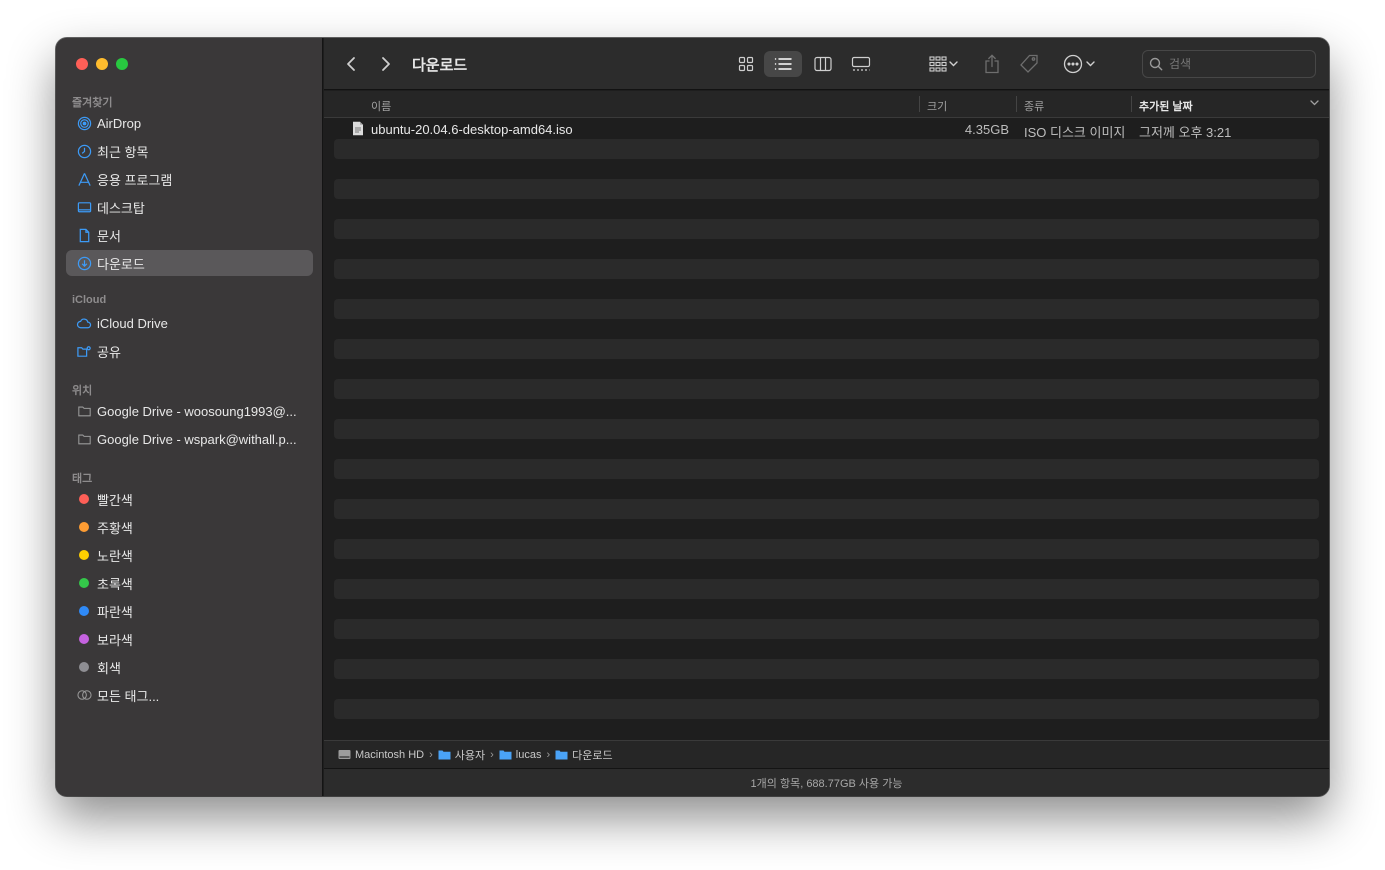 Image resolution: width=1385 pixels, height=870 pixels. Describe the element at coordinates (84, 235) in the screenshot. I see `document-icon` at that location.